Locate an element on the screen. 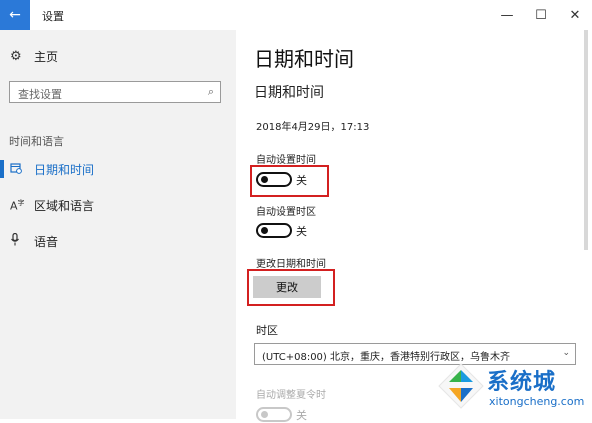 Image resolution: width=592 pixels, height=423 pixels. sidebar-item-speech: 语音 is located at coordinates (118, 241).